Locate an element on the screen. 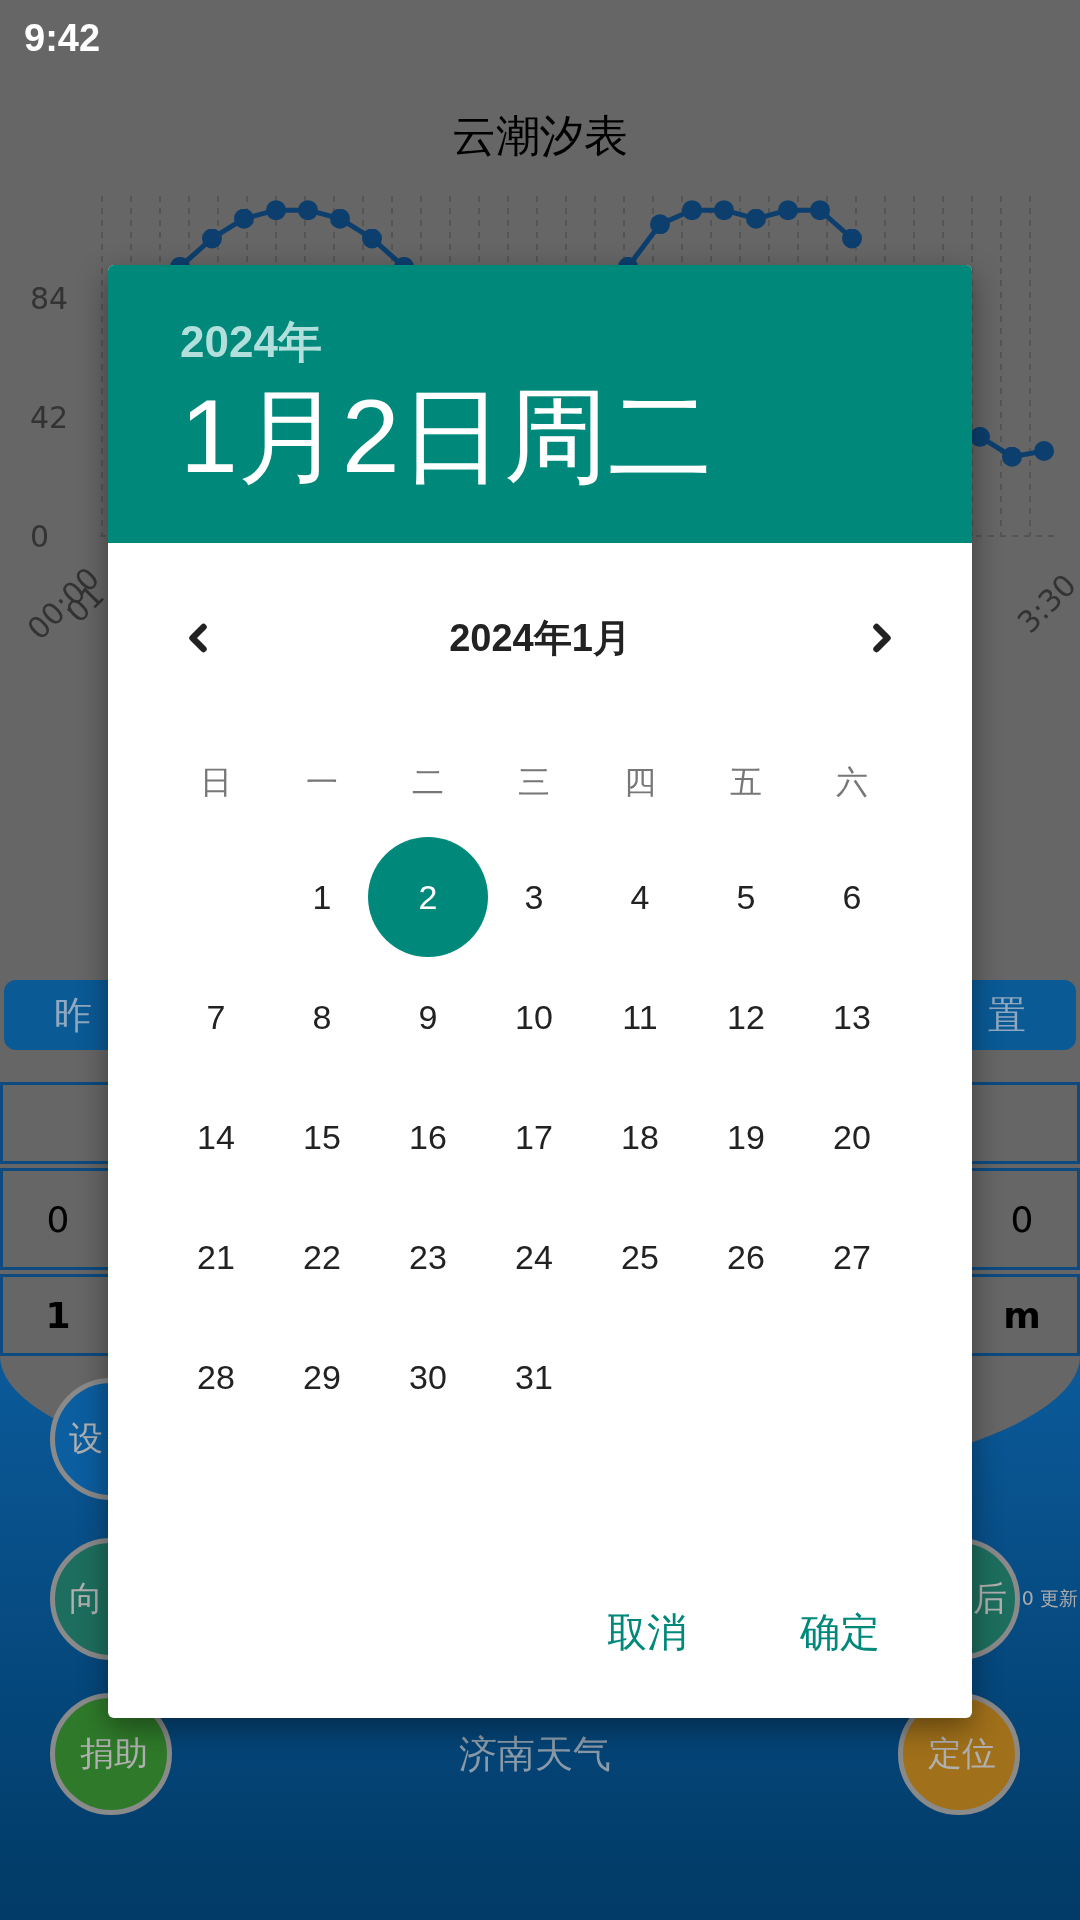  month-label: 2024年1月 is located at coordinates (540, 638).